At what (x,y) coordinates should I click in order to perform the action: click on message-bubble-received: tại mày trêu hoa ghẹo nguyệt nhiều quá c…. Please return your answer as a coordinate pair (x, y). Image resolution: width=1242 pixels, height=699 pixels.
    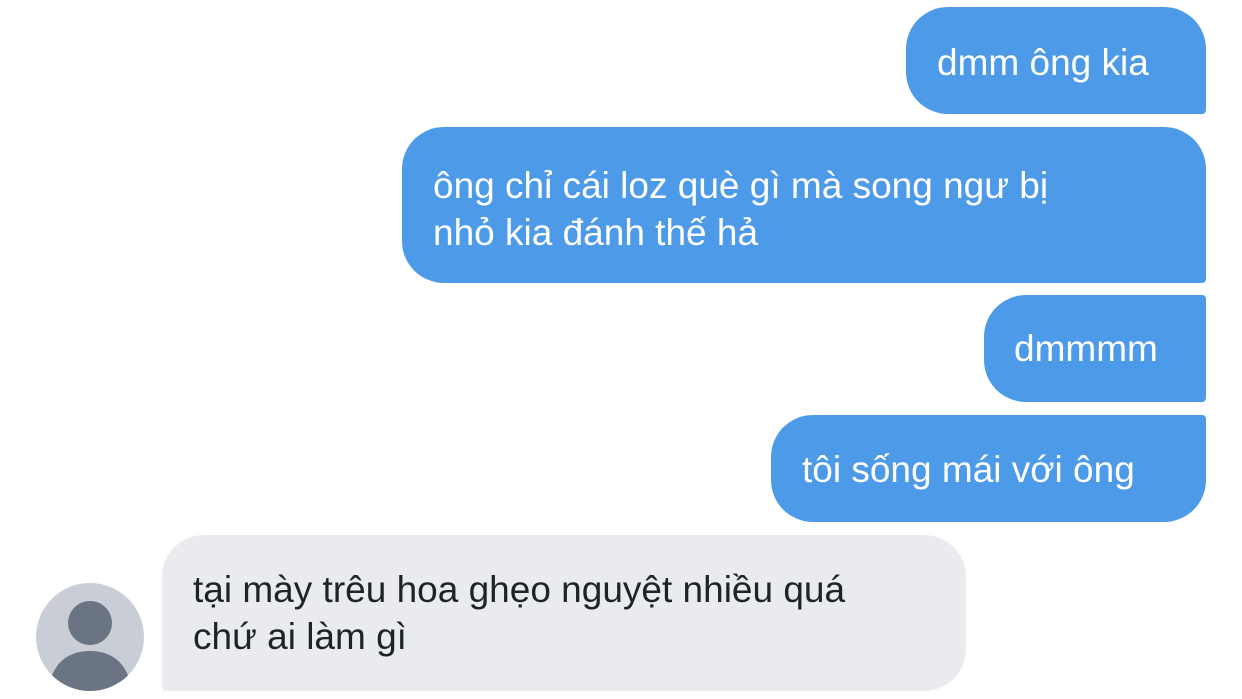
    Looking at the image, I should click on (564, 613).